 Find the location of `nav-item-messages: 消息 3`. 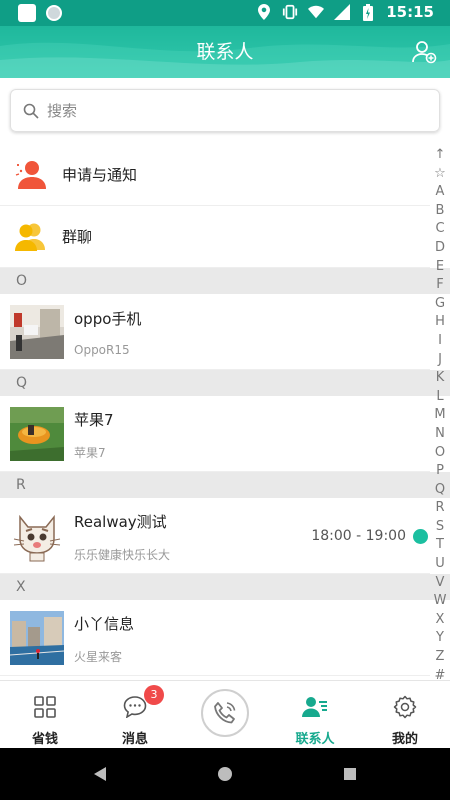

nav-item-messages: 消息 3 is located at coordinates (135, 715).